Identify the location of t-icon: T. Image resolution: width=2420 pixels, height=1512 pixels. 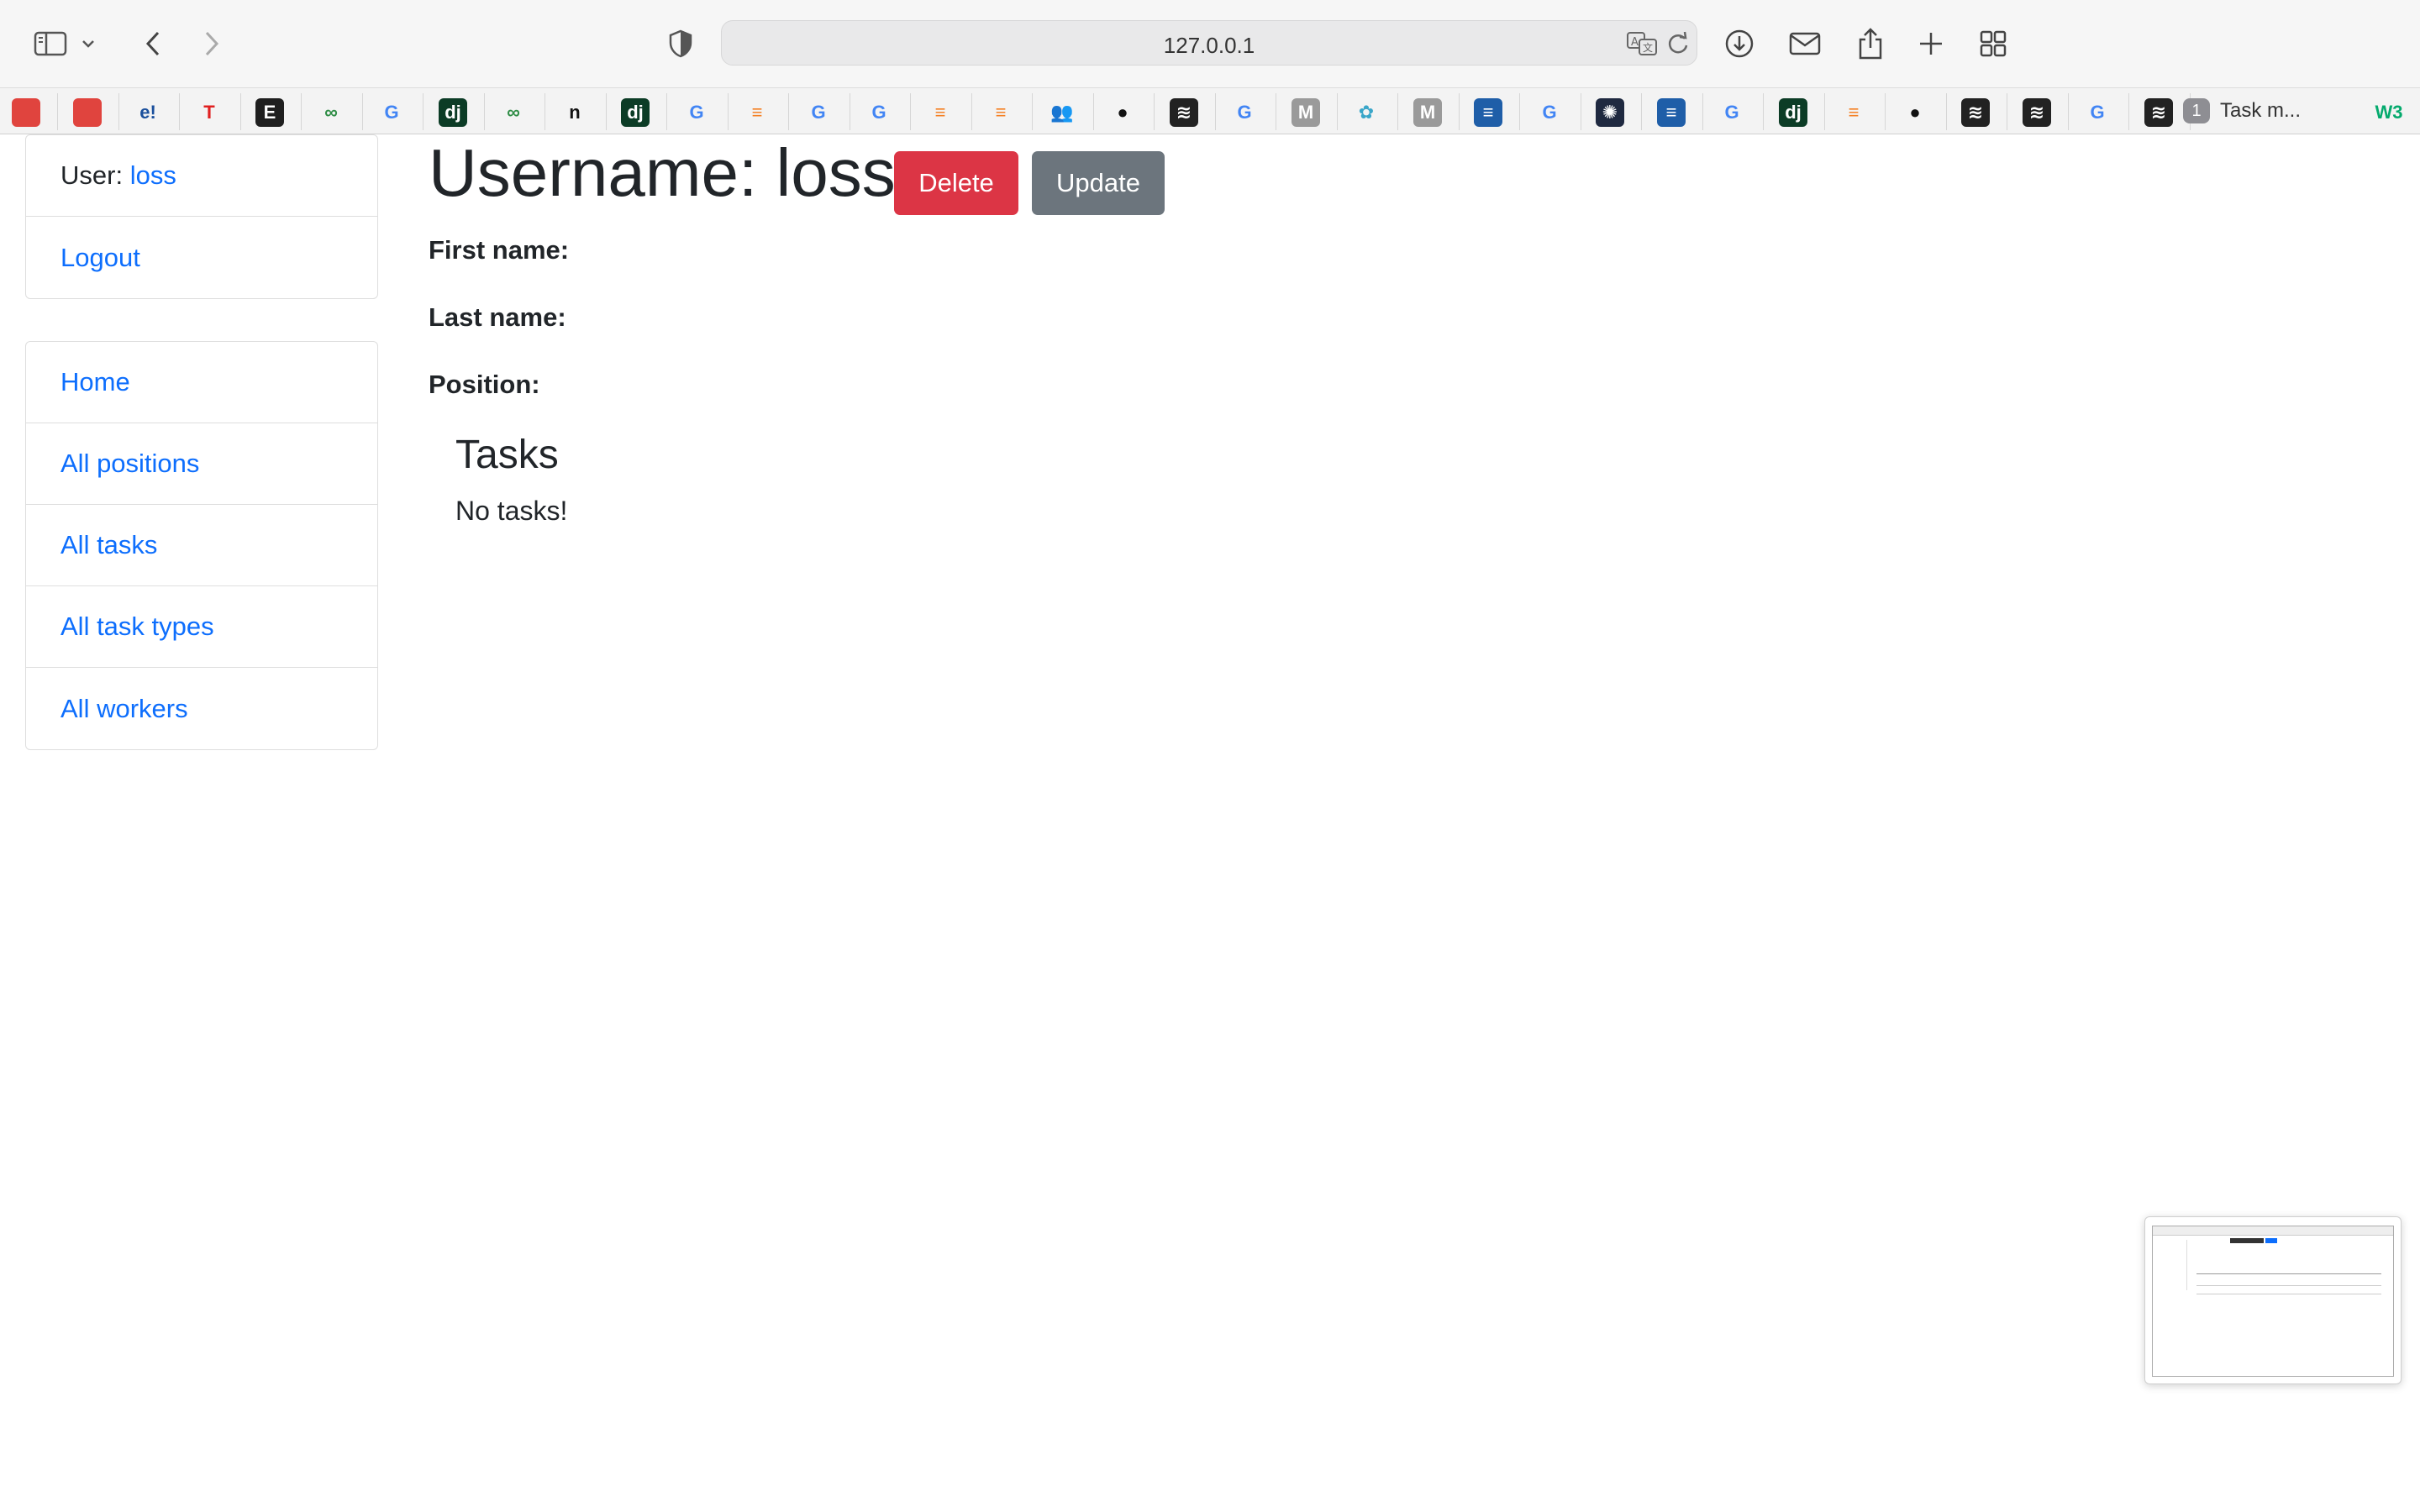
(210, 112).